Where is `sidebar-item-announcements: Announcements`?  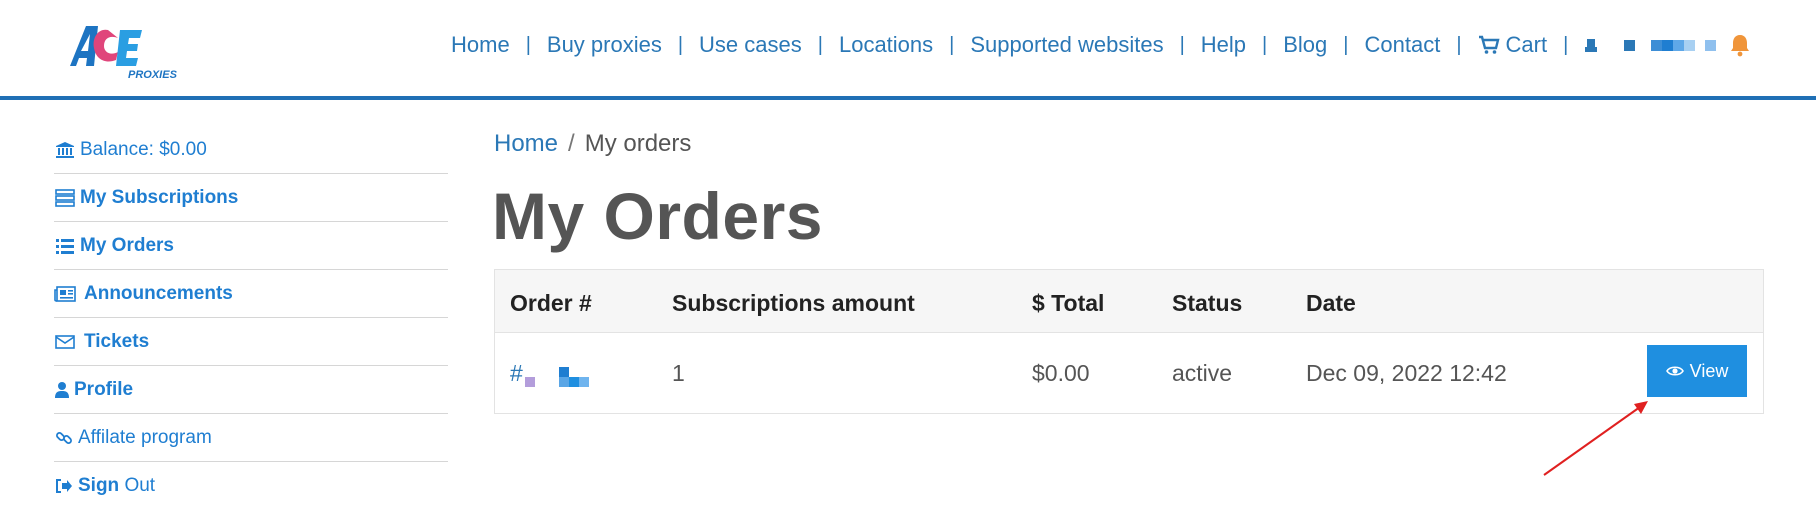
sidebar-item-announcements: Announcements is located at coordinates (251, 294).